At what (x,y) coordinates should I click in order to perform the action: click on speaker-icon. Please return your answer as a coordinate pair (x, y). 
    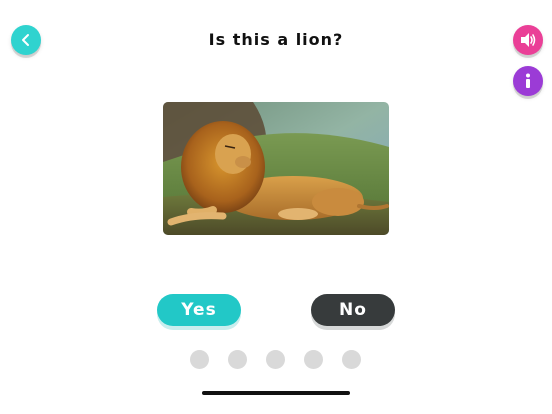
    Looking at the image, I should click on (528, 40).